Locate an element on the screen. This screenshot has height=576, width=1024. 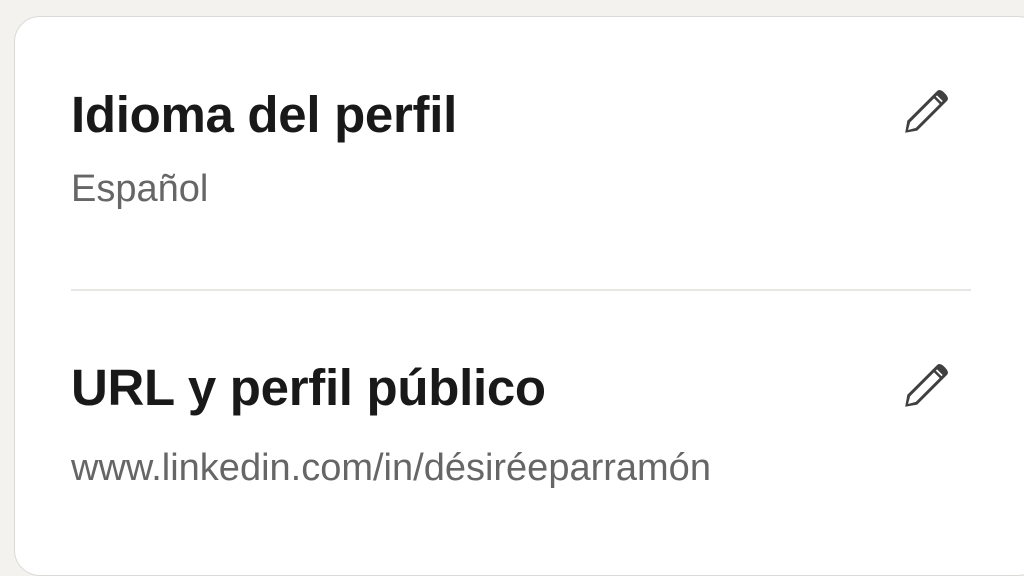
edit-public-profile-button is located at coordinates (925, 387).